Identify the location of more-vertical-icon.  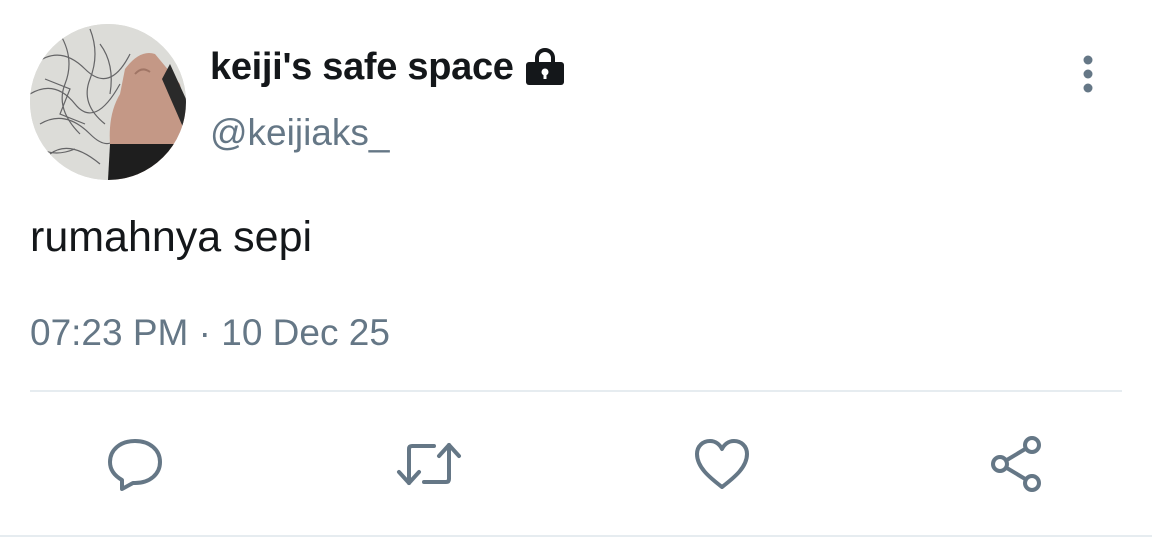
(1088, 76).